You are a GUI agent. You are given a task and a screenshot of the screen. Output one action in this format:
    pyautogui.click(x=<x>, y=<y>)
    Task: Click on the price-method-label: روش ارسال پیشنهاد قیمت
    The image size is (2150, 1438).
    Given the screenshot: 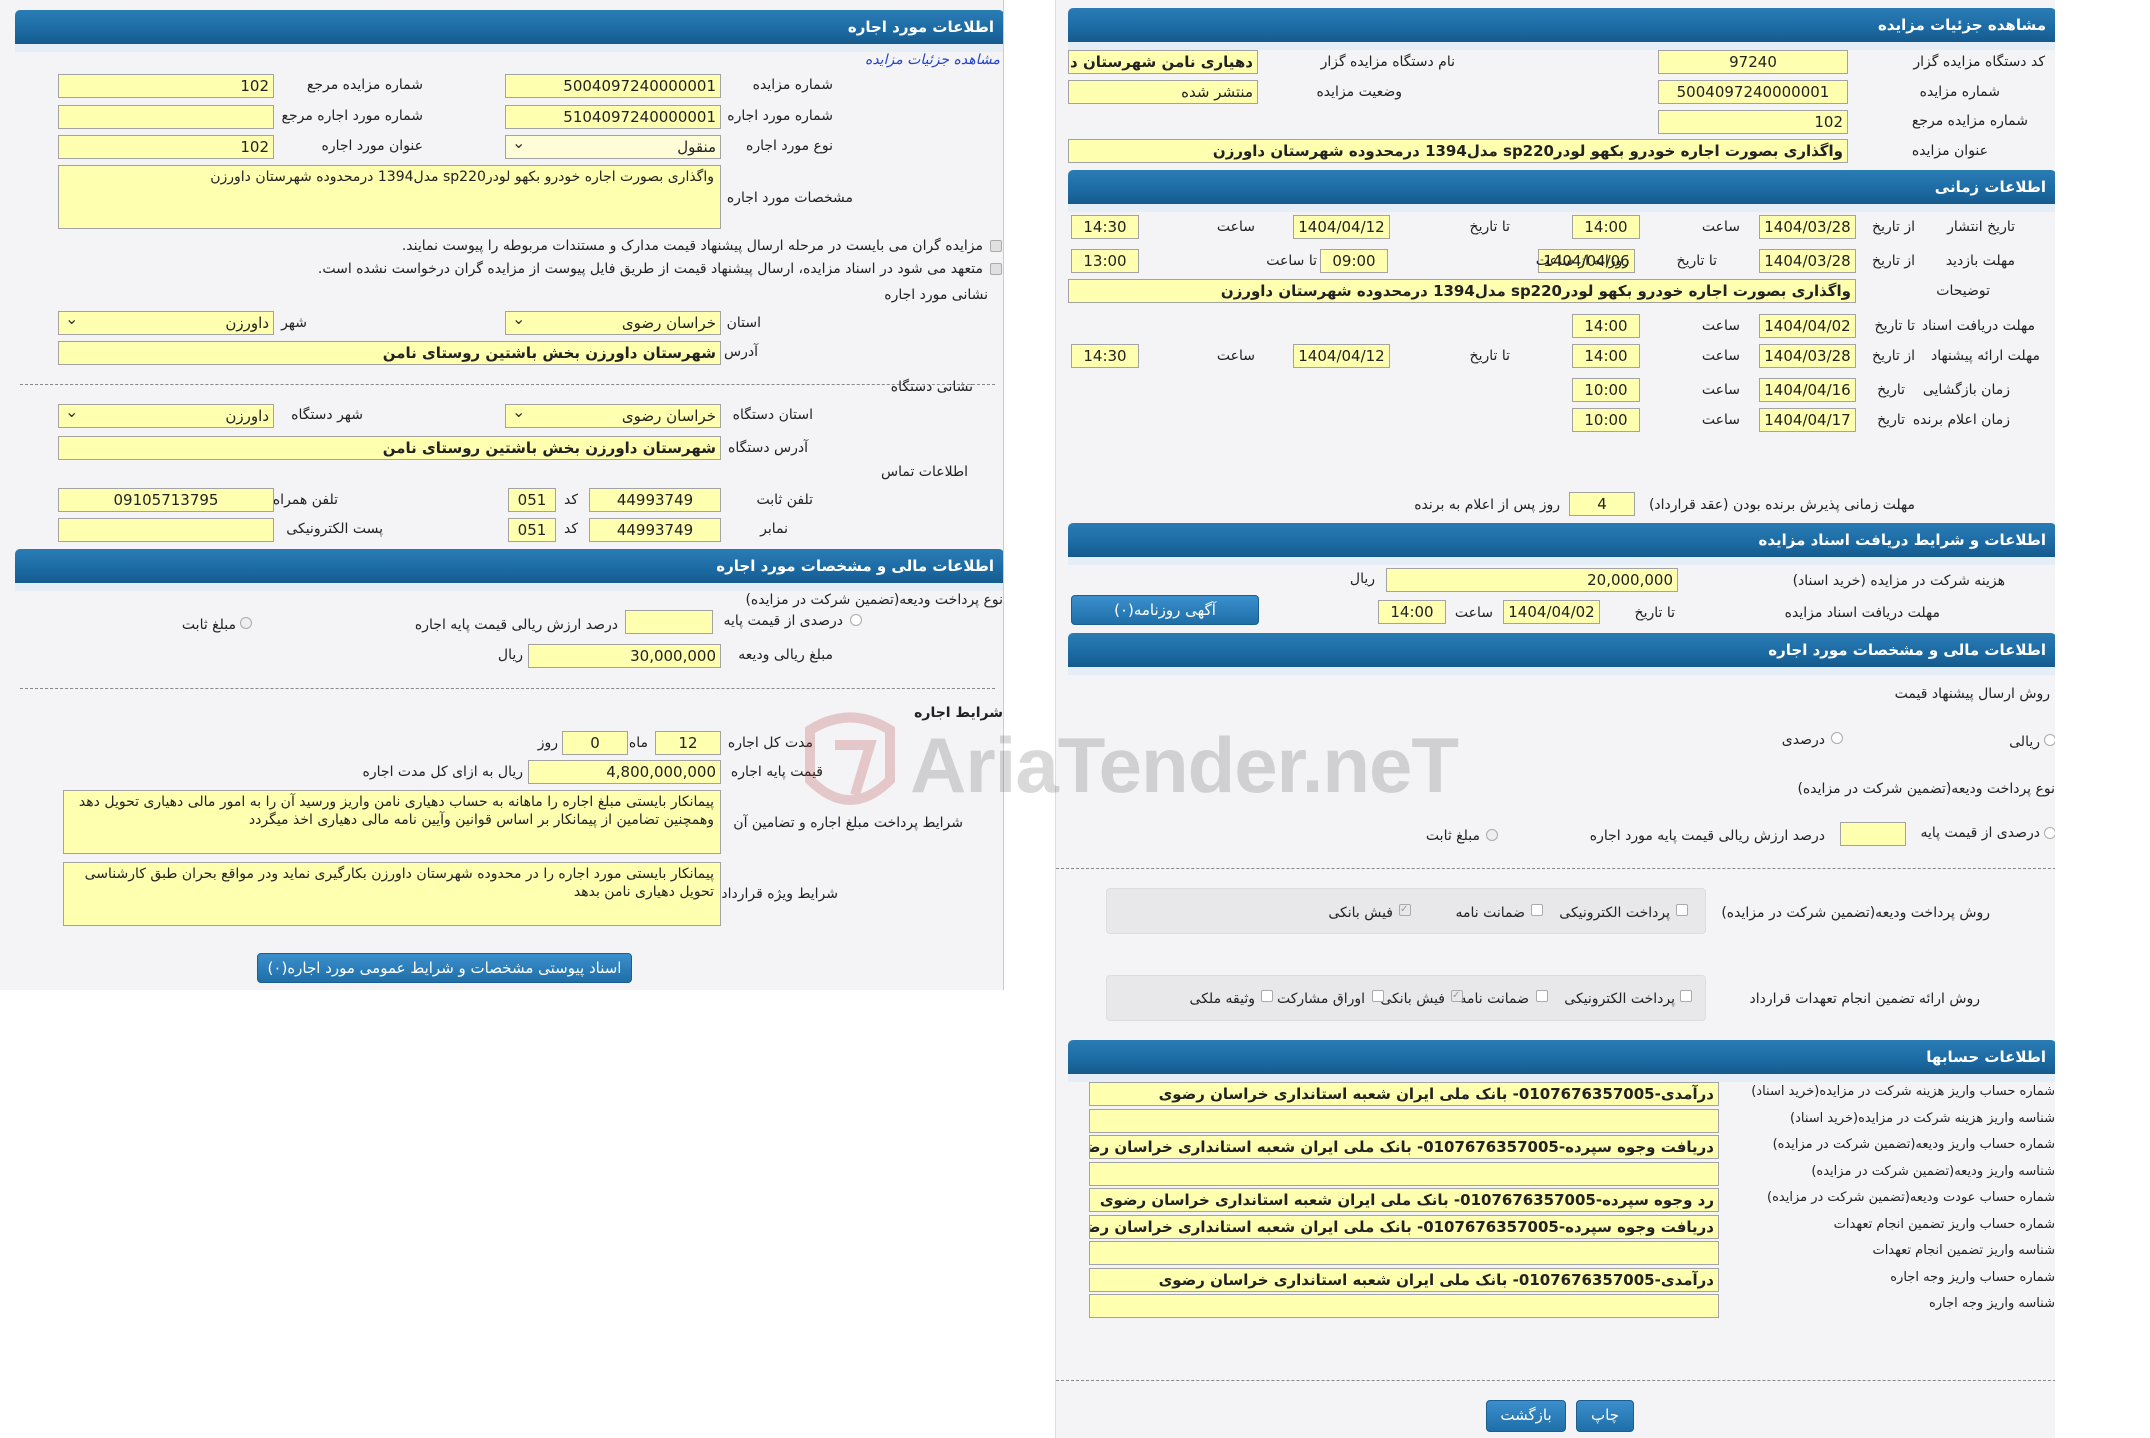 What is the action you would take?
    pyautogui.click(x=1972, y=694)
    